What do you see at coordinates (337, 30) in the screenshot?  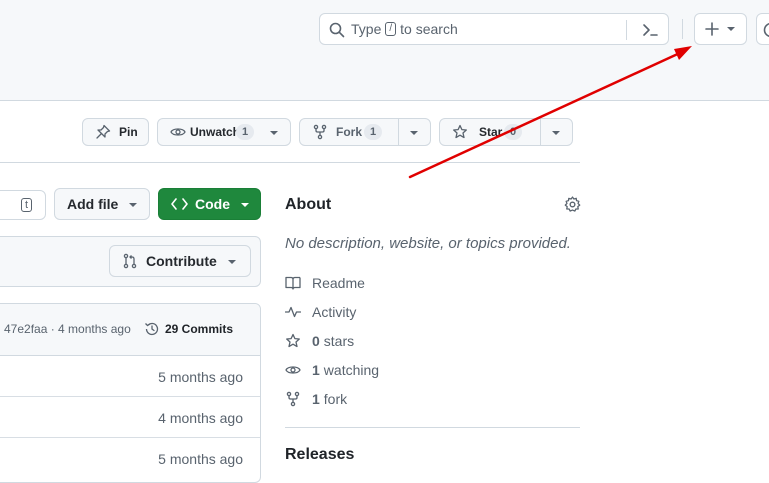 I see `search-icon` at bounding box center [337, 30].